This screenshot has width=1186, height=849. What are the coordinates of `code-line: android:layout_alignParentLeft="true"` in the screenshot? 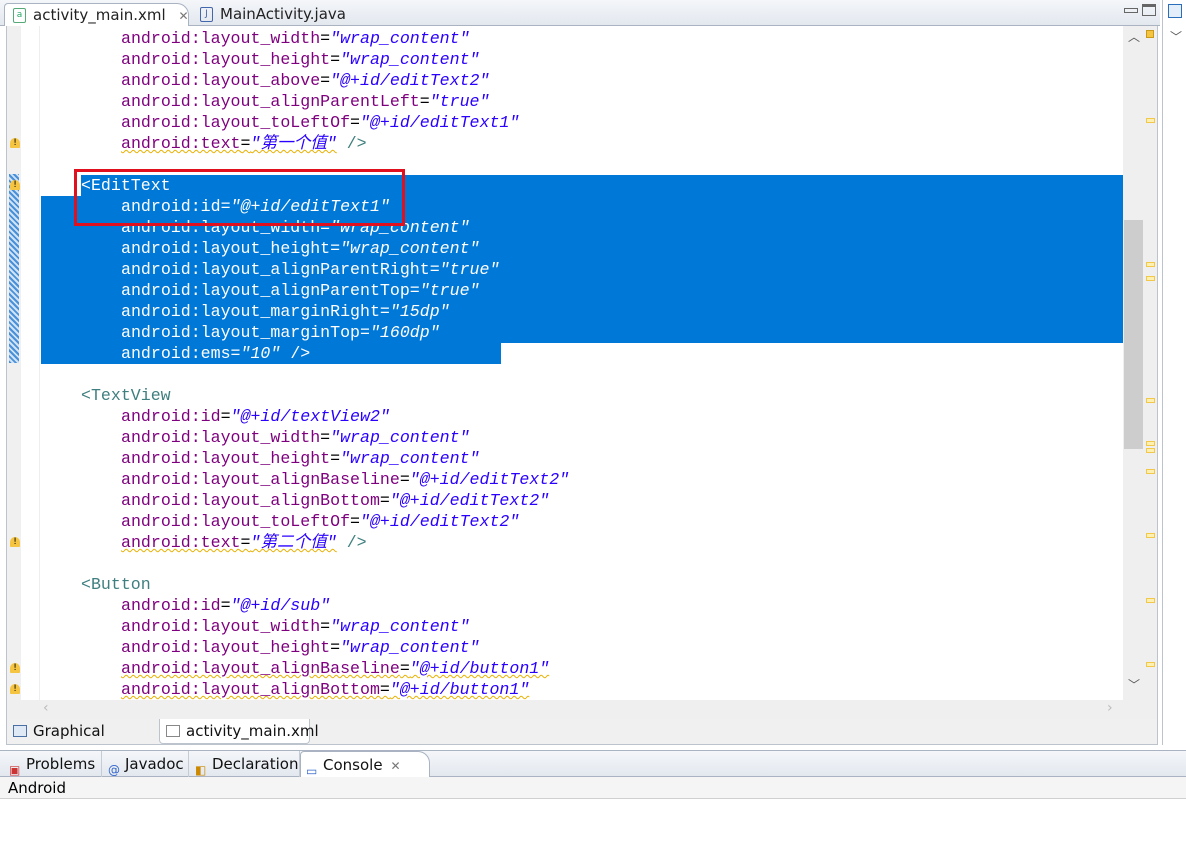 It's located at (582, 101).